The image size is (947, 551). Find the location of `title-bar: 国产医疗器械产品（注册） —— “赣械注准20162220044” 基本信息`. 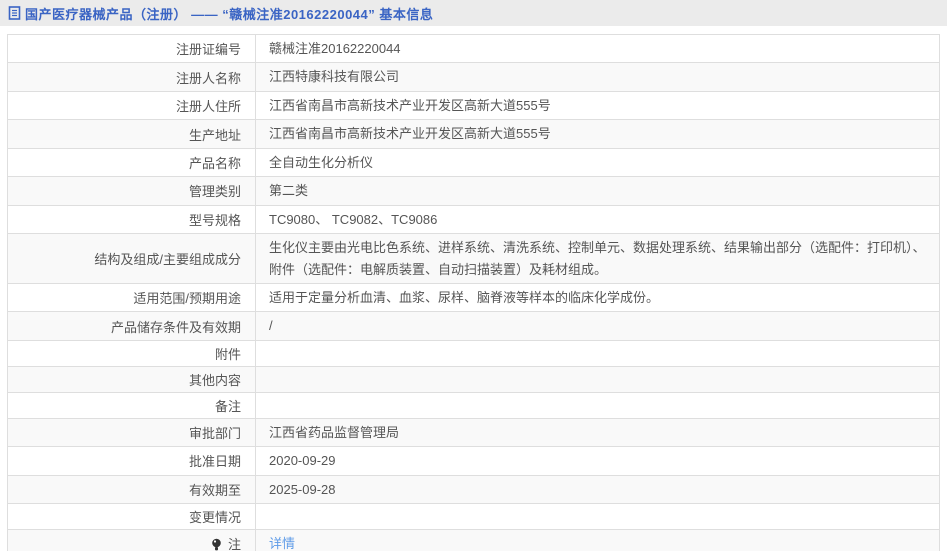

title-bar: 国产医疗器械产品（注册） —— “赣械注准20162220044” 基本信息 is located at coordinates (473, 13).